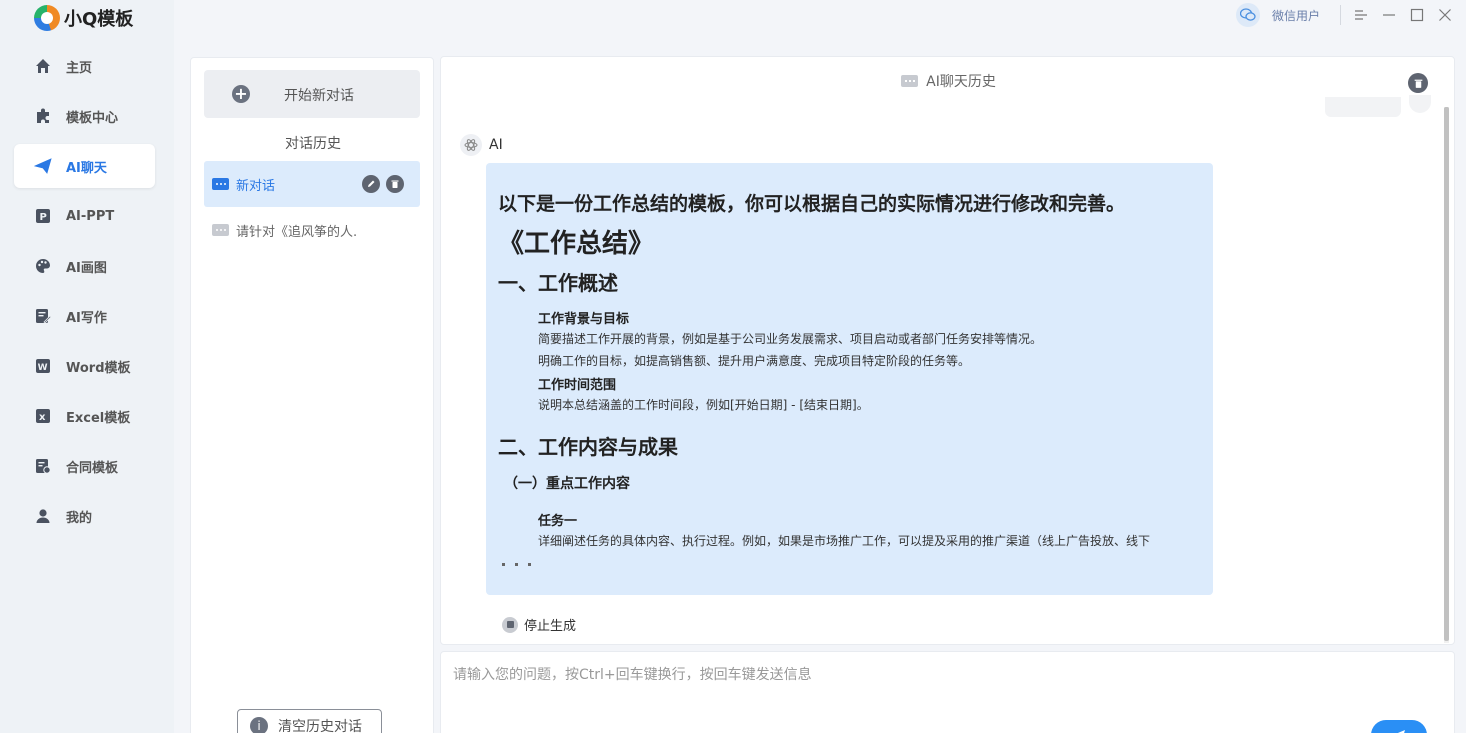  What do you see at coordinates (92, 118) in the screenshot?
I see `sidebar-item-label: 模板中心` at bounding box center [92, 118].